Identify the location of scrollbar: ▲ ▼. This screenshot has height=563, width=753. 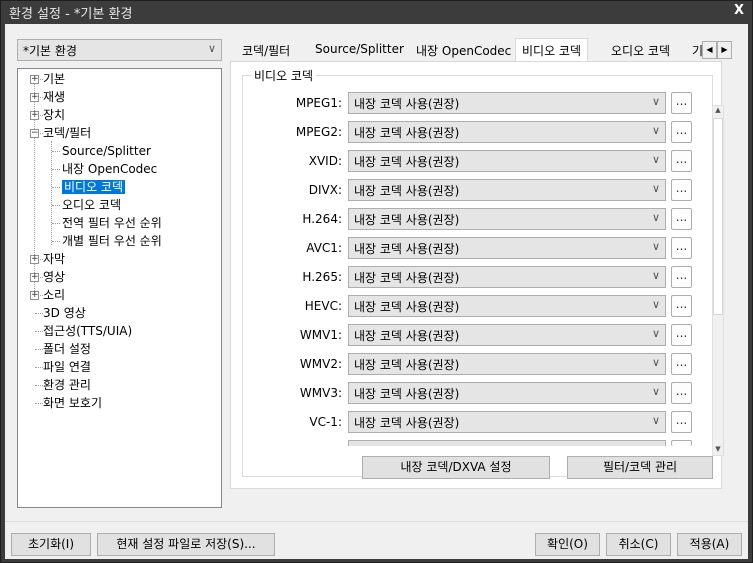
(718, 280).